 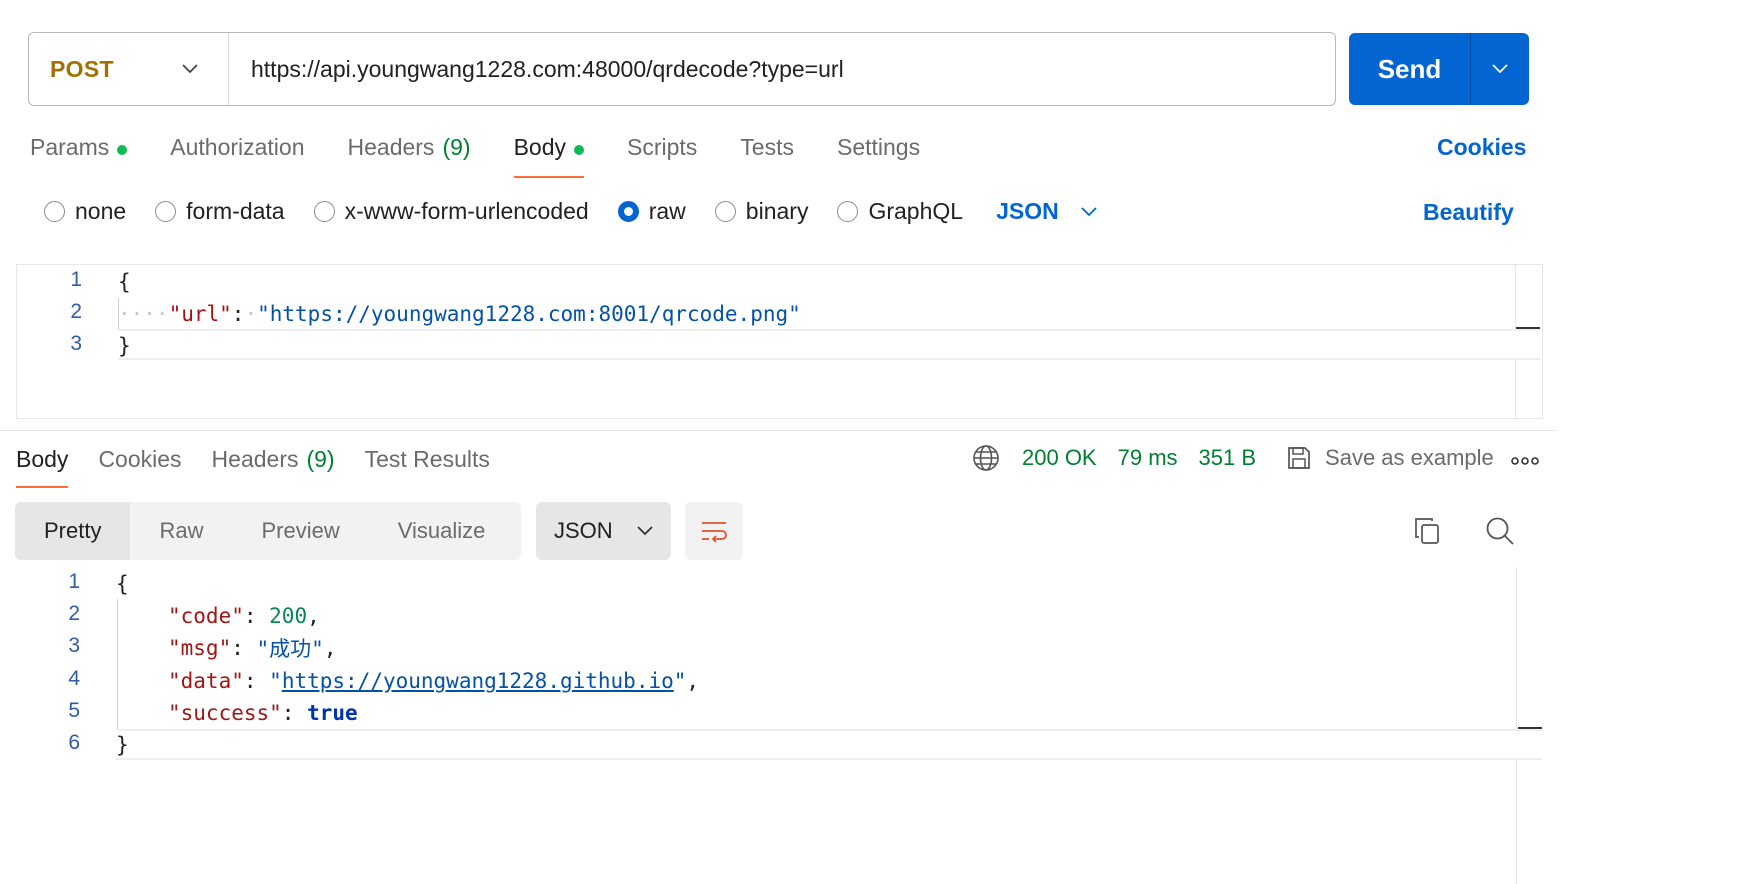 What do you see at coordinates (129, 69) in the screenshot?
I see `method-select: POST` at bounding box center [129, 69].